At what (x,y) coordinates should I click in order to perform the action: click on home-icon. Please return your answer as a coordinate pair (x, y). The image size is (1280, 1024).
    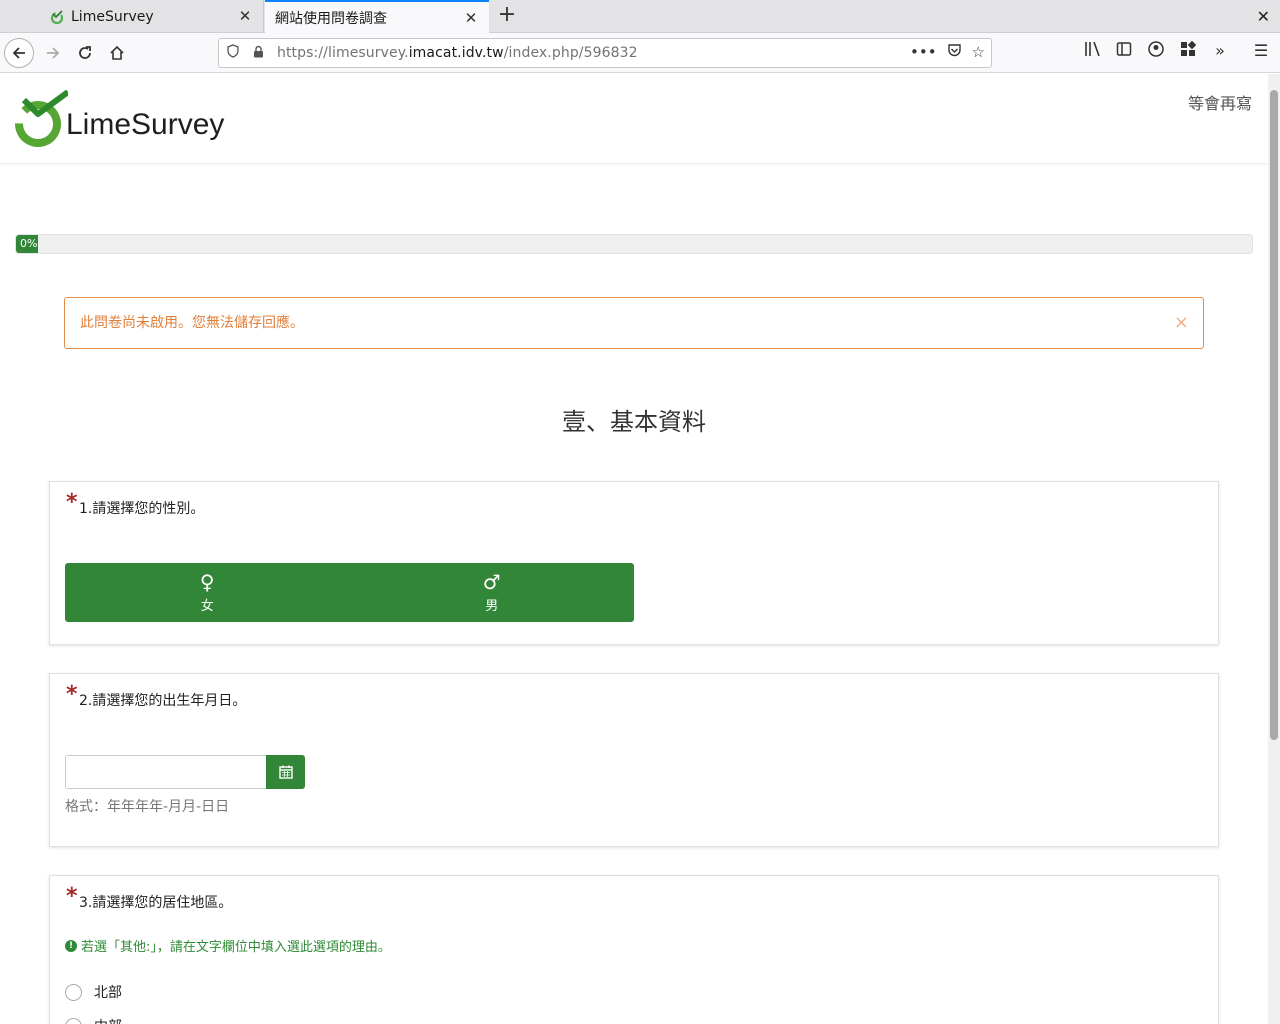
    Looking at the image, I should click on (117, 52).